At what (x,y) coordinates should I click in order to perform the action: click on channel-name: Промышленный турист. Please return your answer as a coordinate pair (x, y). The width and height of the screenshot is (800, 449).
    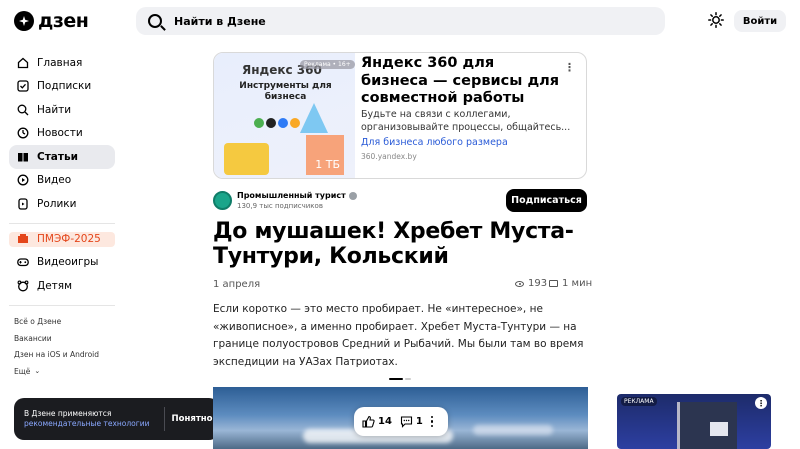
    Looking at the image, I should click on (297, 195).